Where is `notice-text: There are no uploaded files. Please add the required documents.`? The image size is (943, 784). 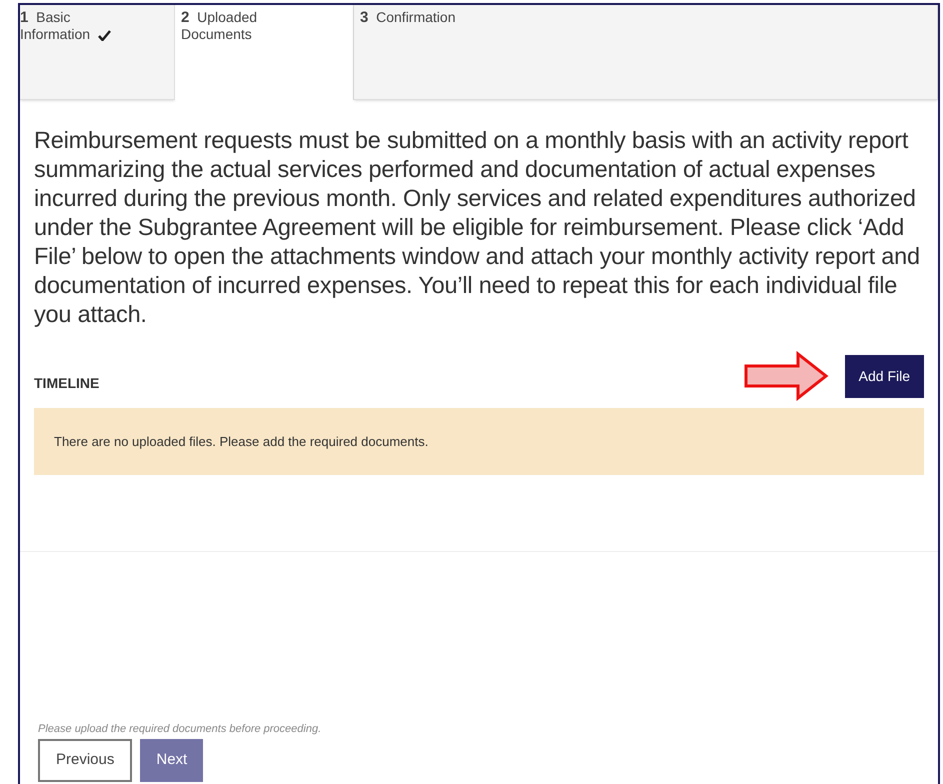
notice-text: There are no uploaded files. Please add the required documents. is located at coordinates (241, 441).